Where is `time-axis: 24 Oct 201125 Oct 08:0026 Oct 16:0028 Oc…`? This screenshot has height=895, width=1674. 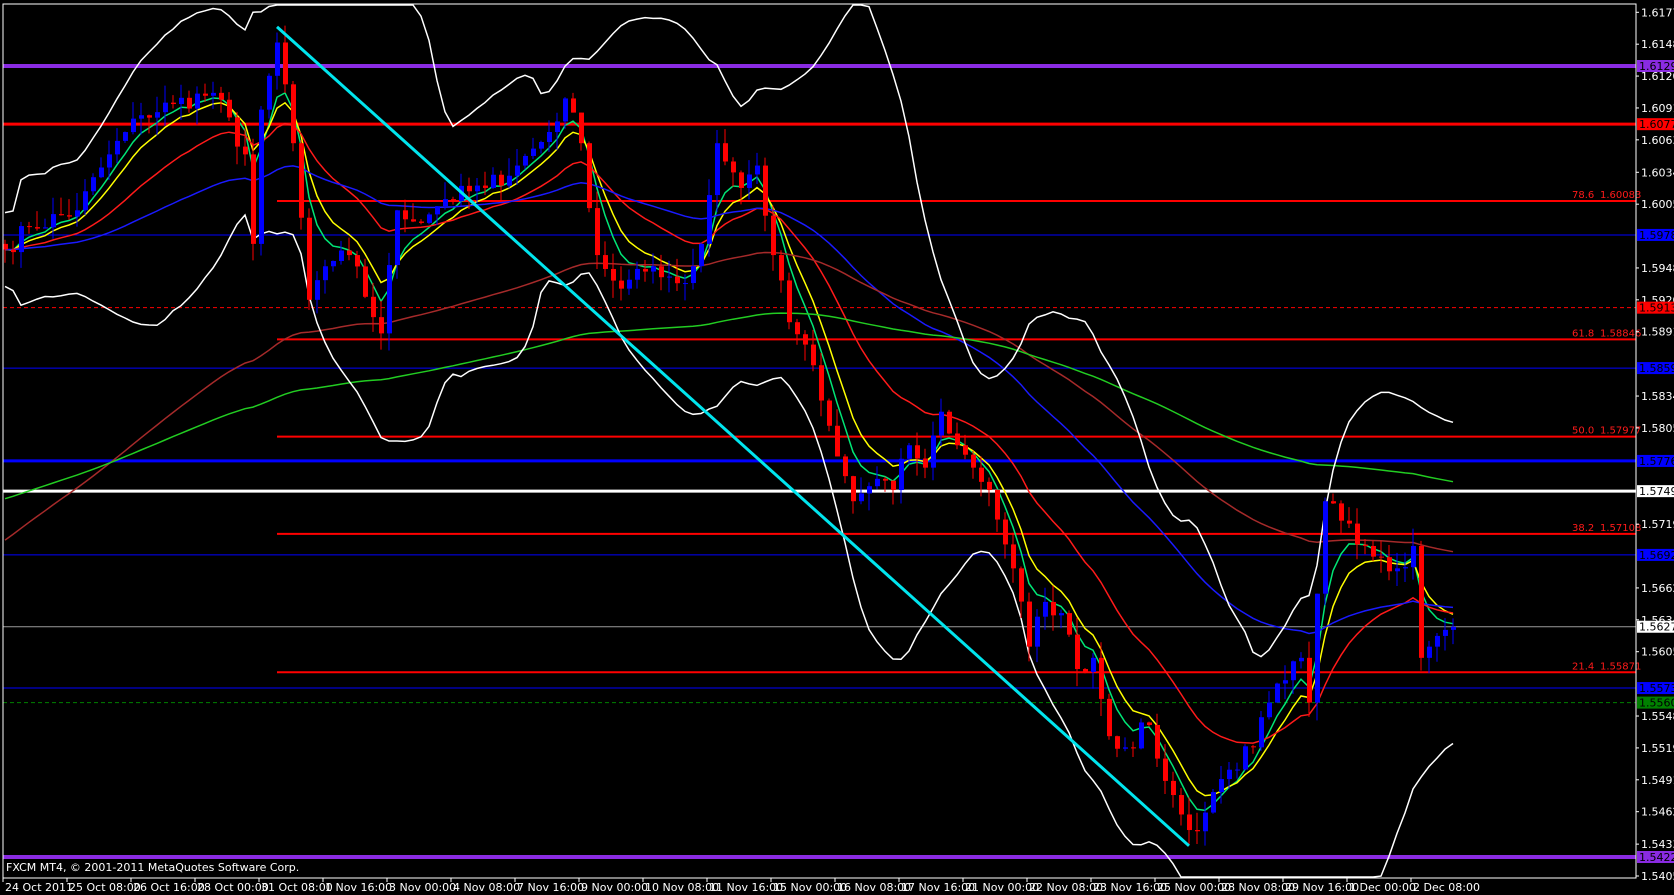
time-axis: 24 Oct 201125 Oct 08:0026 Oct 16:0028 Oc… is located at coordinates (741, 886).